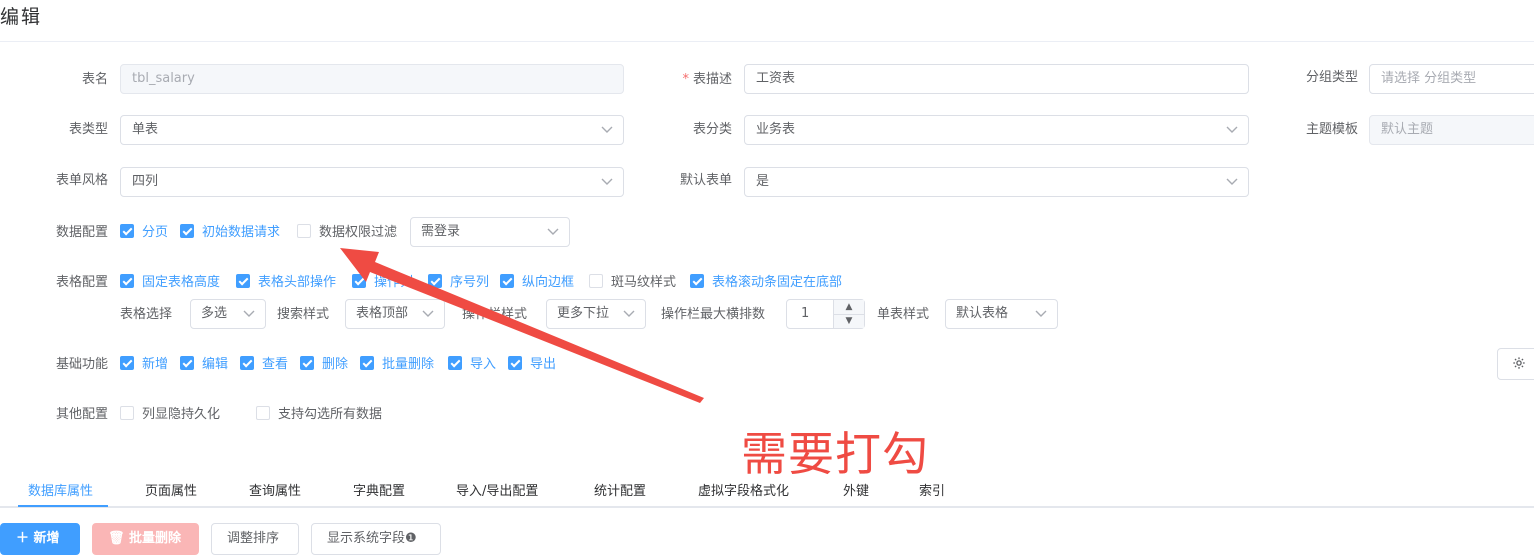 The height and width of the screenshot is (555, 1534). What do you see at coordinates (996, 79) in the screenshot?
I see `table-desc-input: 工资表` at bounding box center [996, 79].